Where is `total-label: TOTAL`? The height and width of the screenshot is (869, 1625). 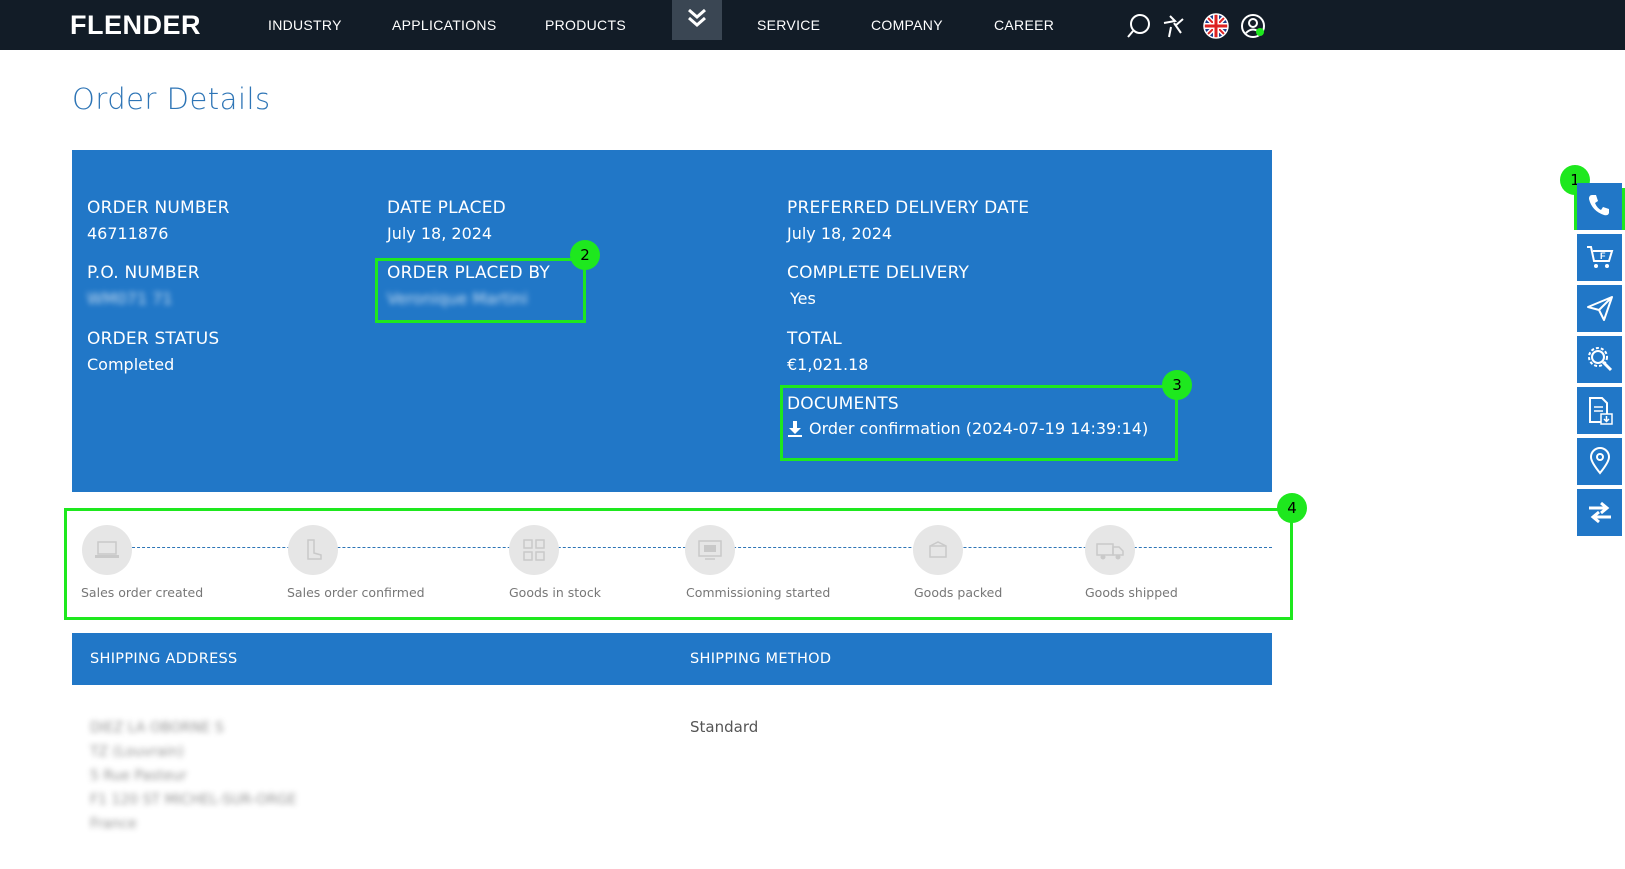
total-label: TOTAL is located at coordinates (814, 339).